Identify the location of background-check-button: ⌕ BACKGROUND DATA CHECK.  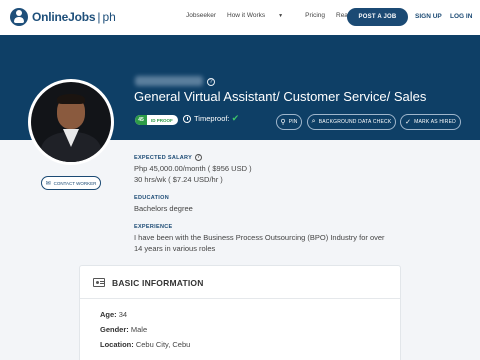
(351, 122).